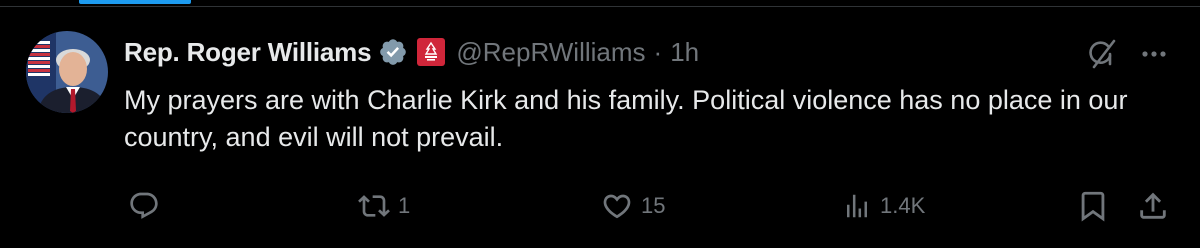 The height and width of the screenshot is (248, 1200). Describe the element at coordinates (617, 206) in the screenshot. I see `like-icon` at that location.